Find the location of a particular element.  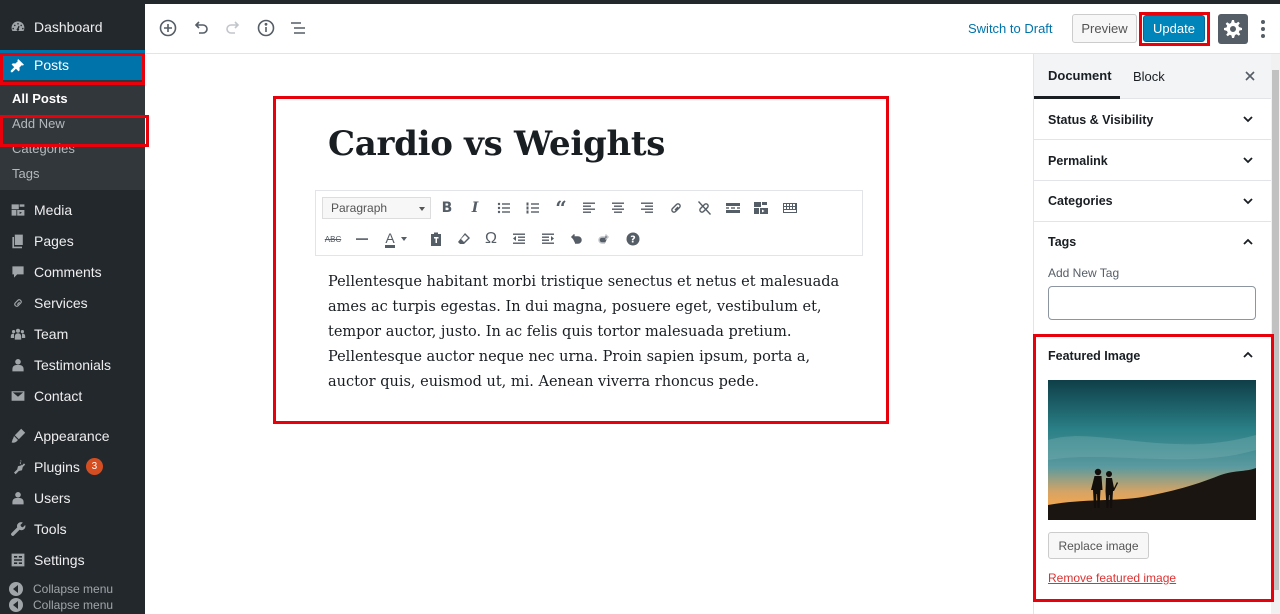

permalink-section: Permalink is located at coordinates (1153, 160).